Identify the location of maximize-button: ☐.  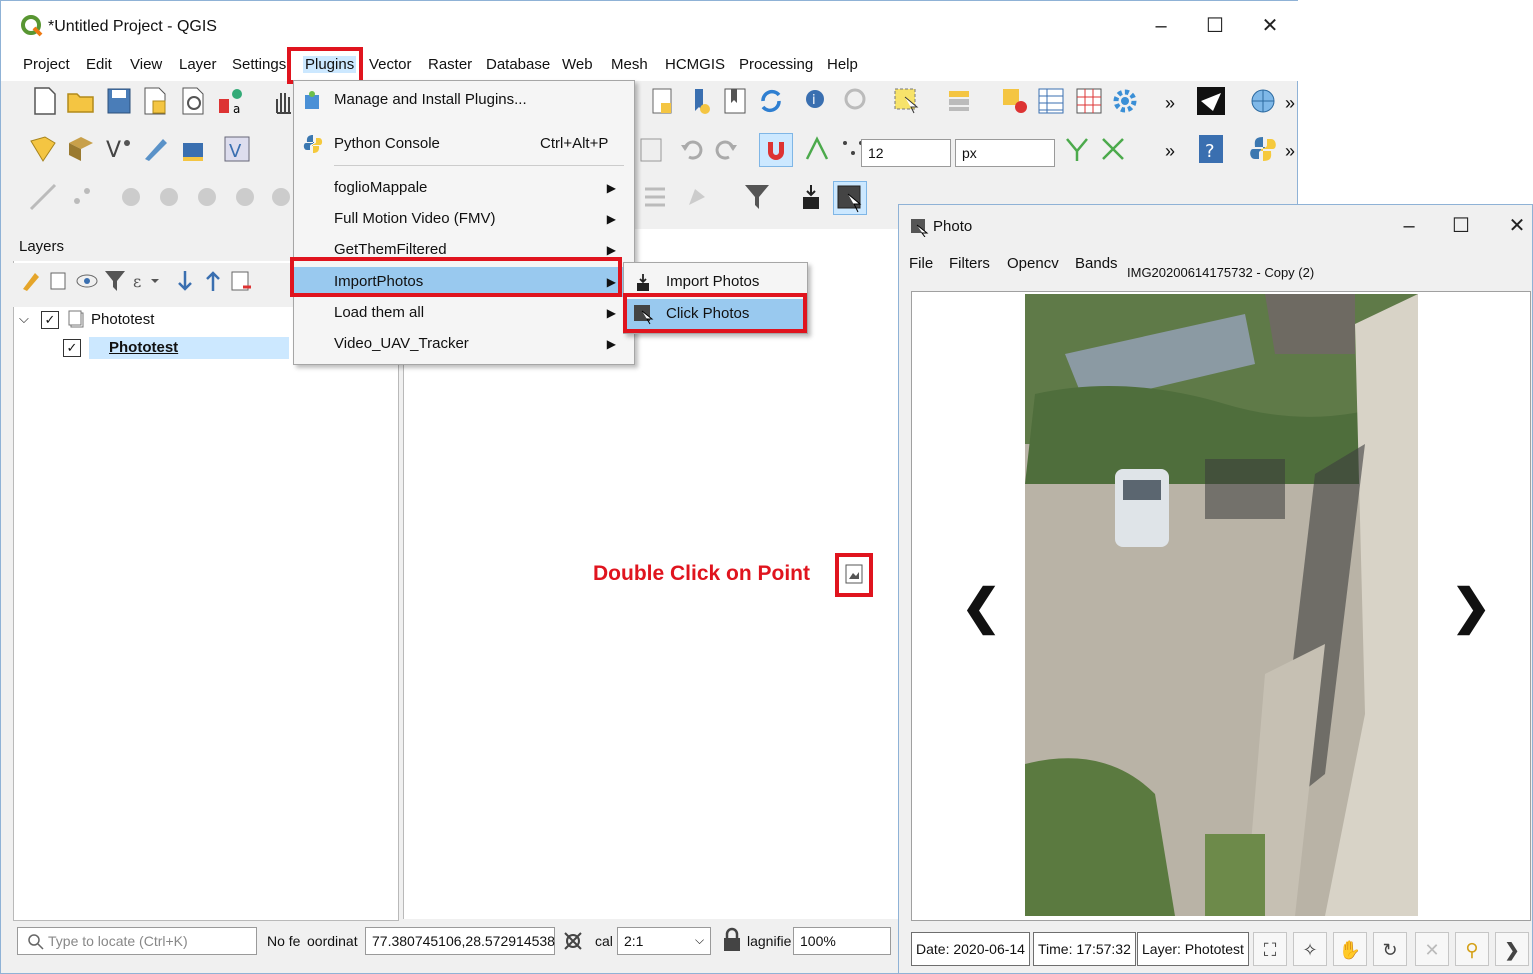
(1215, 26).